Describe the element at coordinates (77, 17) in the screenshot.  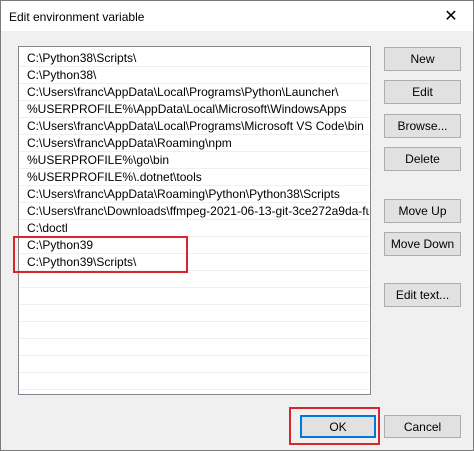
I see `dialog-title: Edit environment variable` at that location.